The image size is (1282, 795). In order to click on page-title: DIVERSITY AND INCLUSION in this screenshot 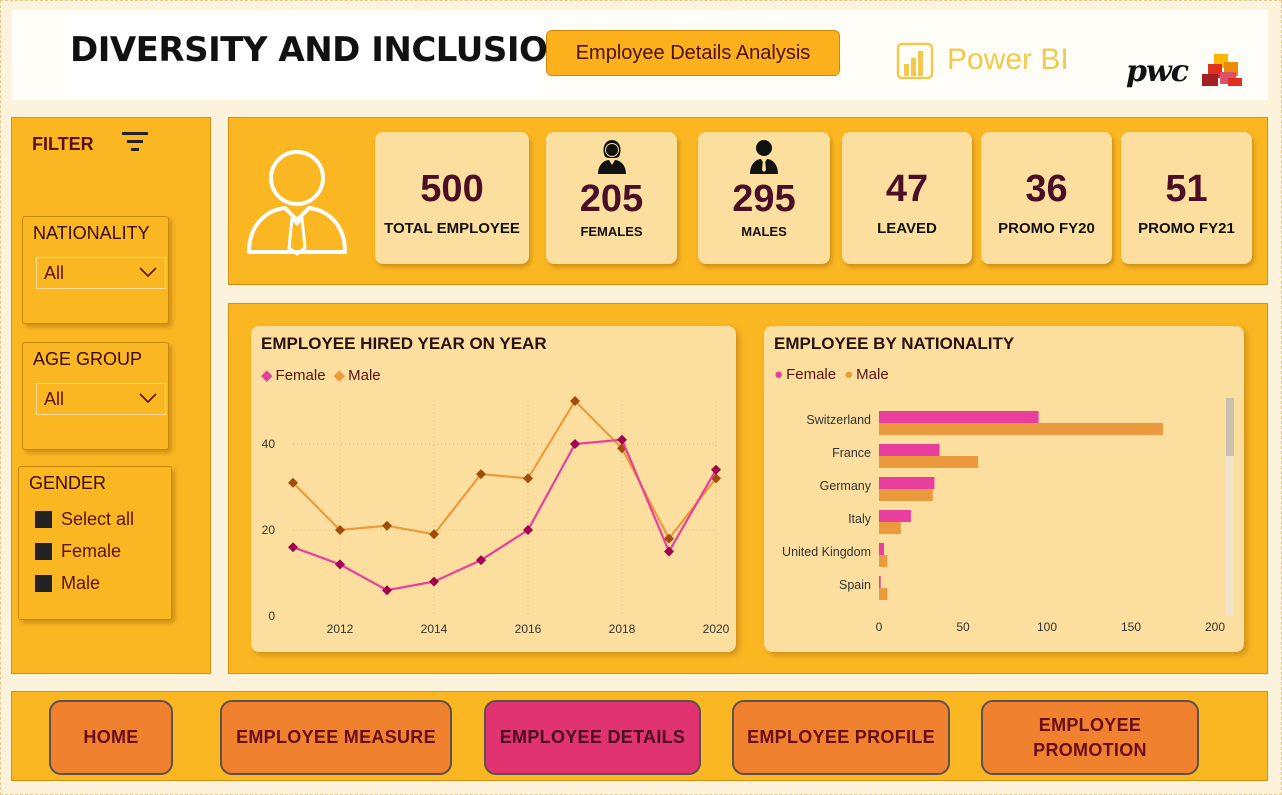, I will do `click(323, 50)`.